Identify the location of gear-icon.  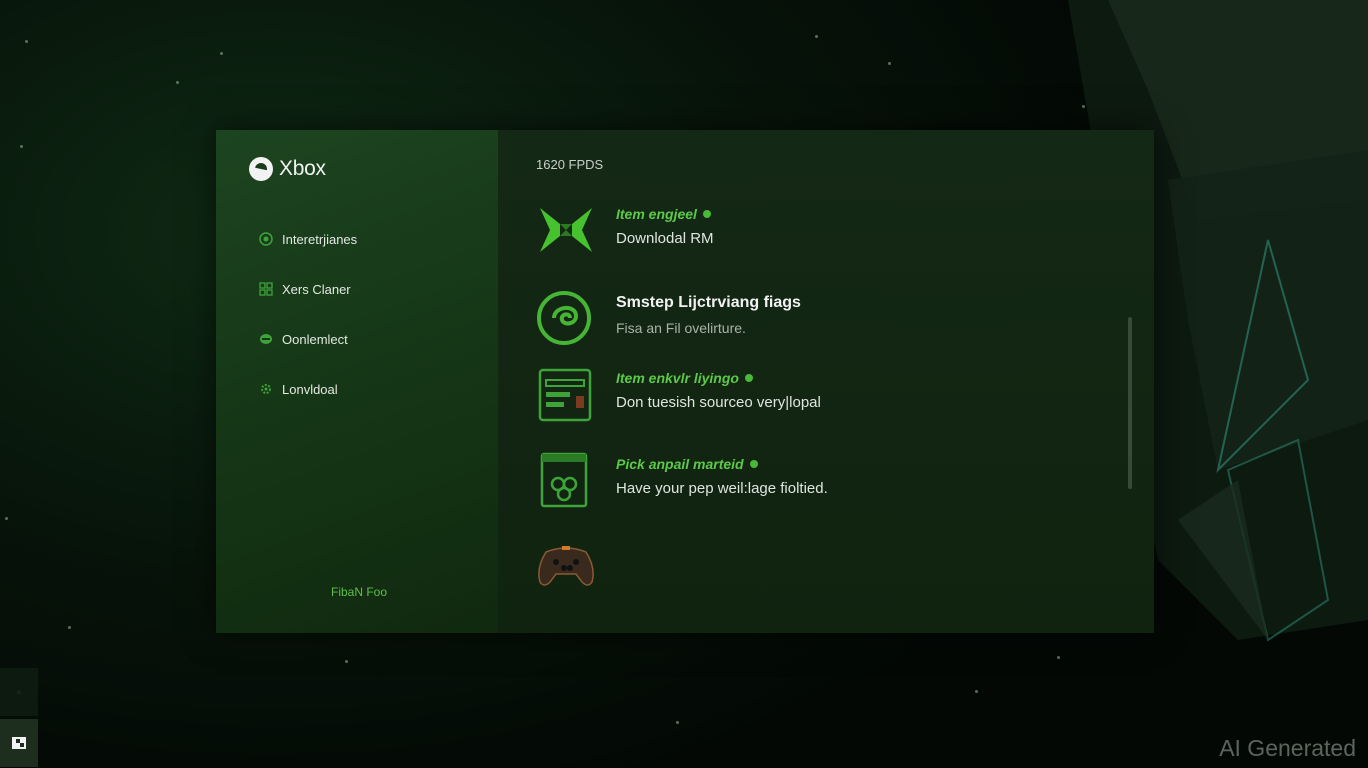
(266, 389).